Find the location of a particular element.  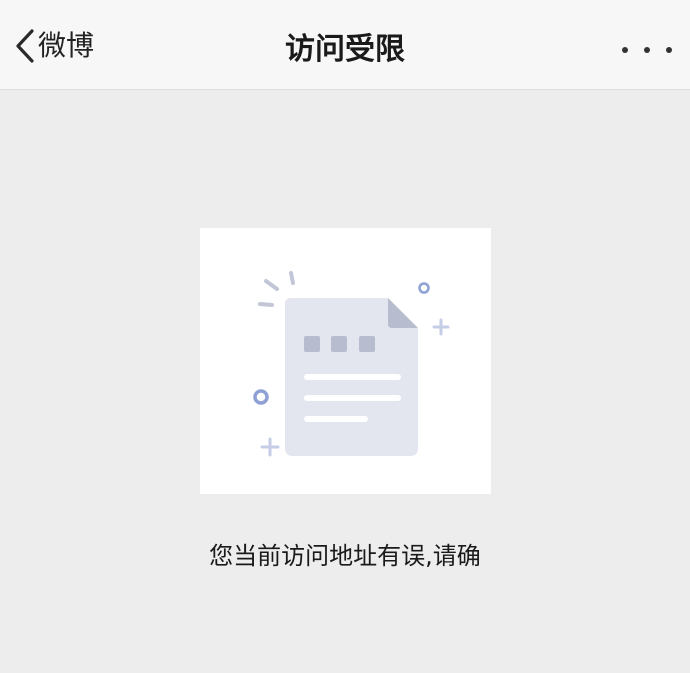

more-options-button is located at coordinates (647, 50).